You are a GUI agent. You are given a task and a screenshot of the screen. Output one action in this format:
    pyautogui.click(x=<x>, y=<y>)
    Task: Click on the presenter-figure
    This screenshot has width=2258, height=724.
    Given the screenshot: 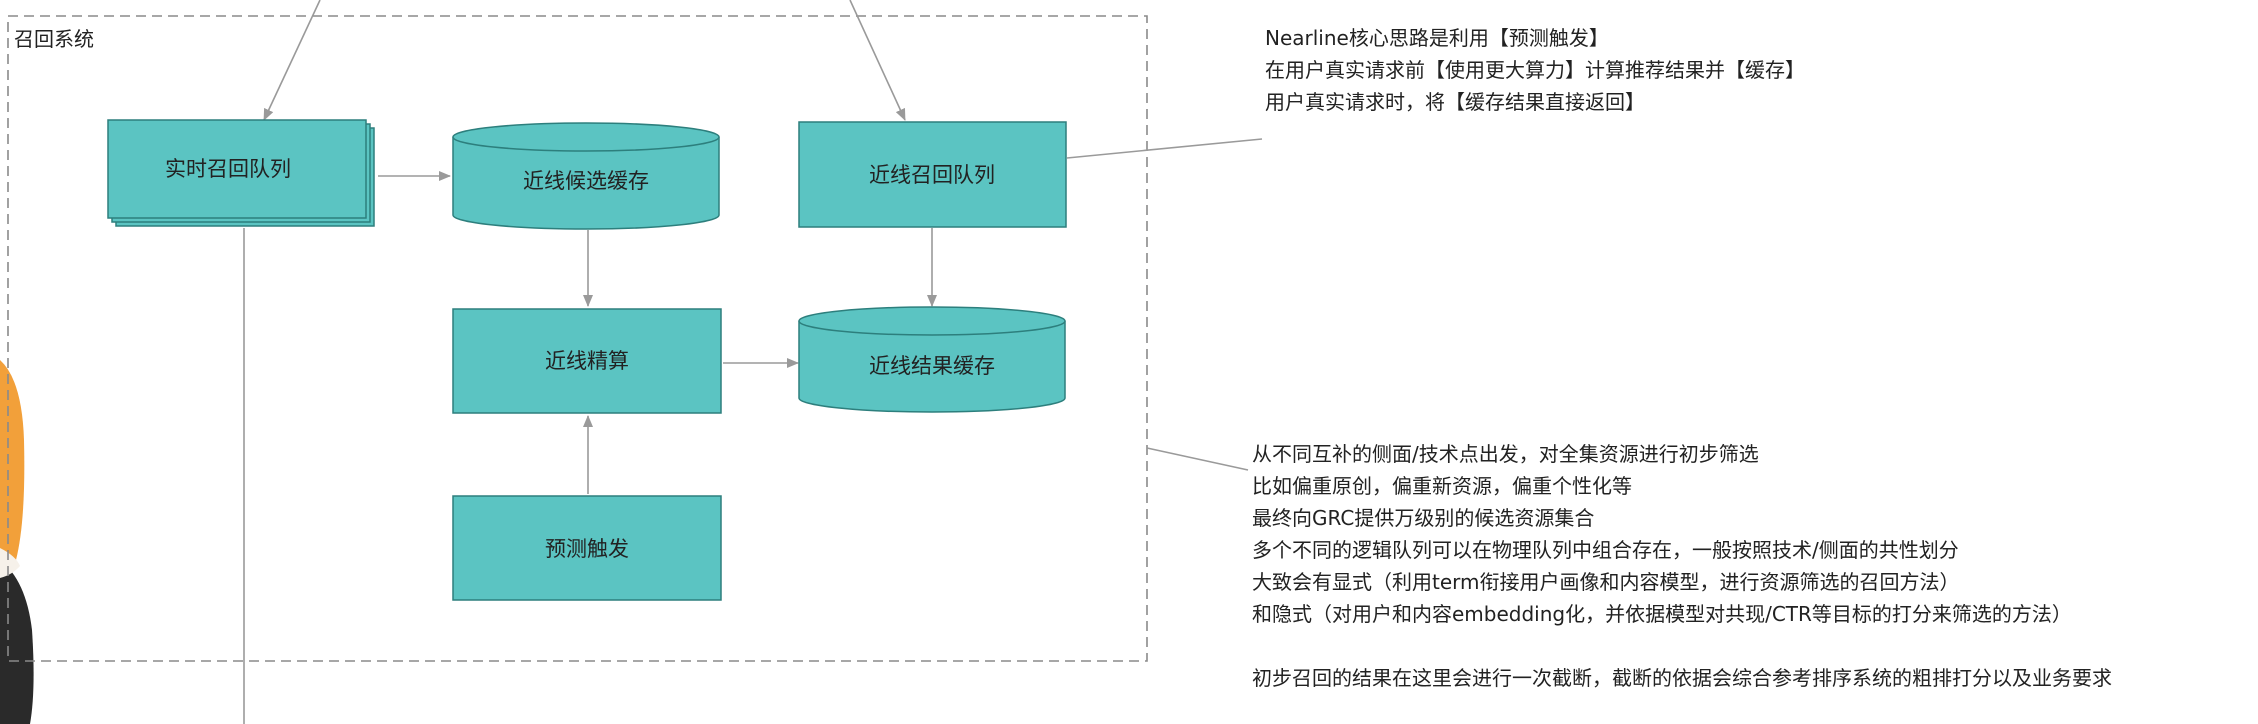 What is the action you would take?
    pyautogui.click(x=17, y=542)
    